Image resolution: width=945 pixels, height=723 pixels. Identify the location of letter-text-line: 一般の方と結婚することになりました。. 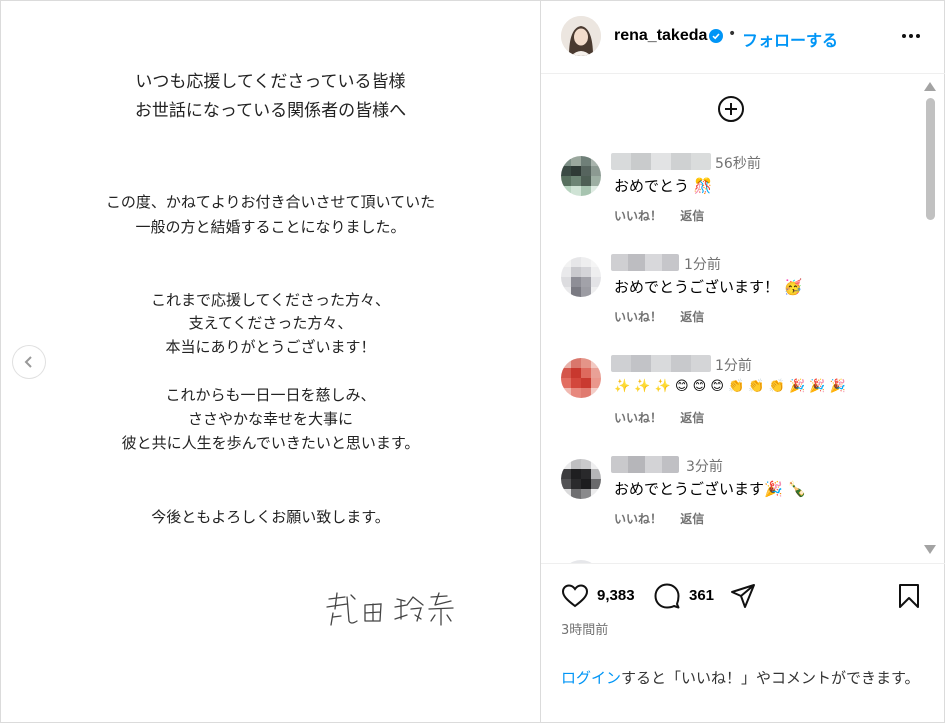
(270, 227).